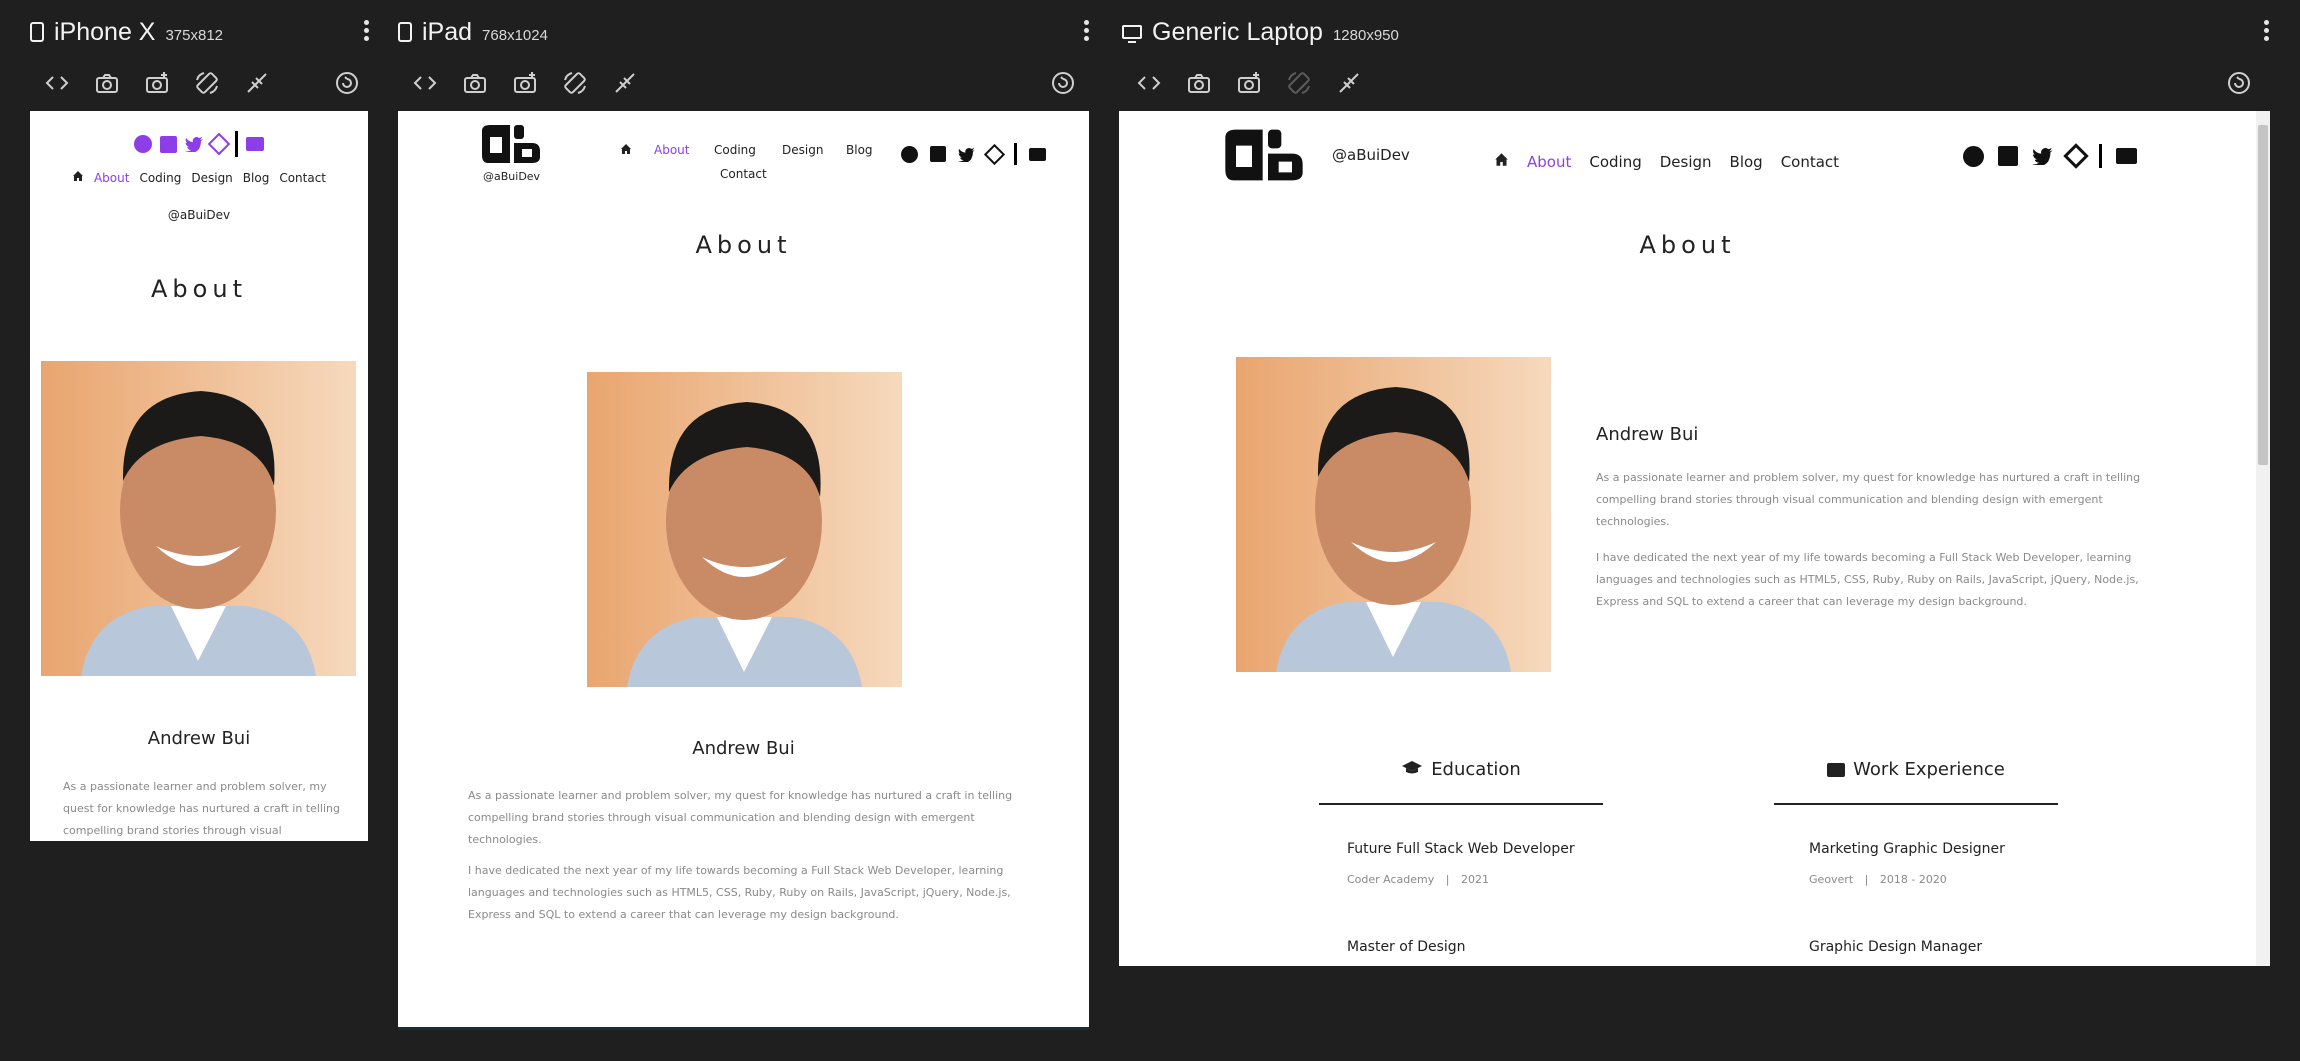 The height and width of the screenshot is (1061, 2300). I want to click on iphone-header: iPhone X 375x812, so click(200, 32).